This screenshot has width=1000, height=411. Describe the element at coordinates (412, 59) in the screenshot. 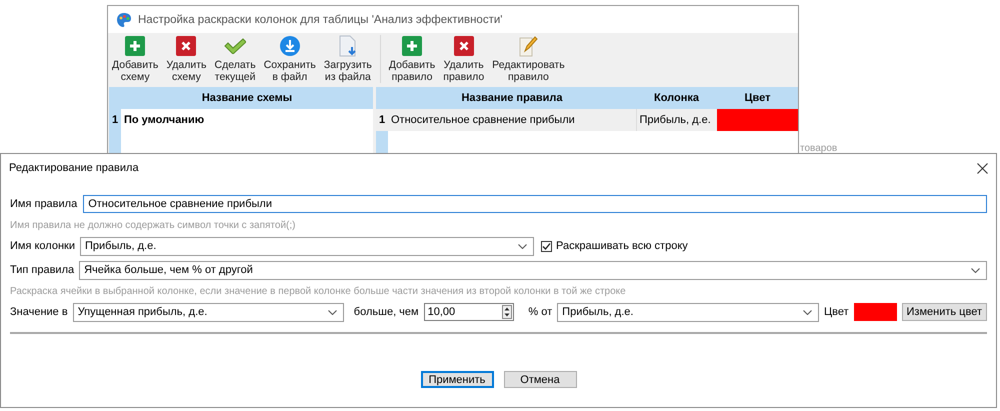

I see `toolbar-button: Добавить правило` at that location.